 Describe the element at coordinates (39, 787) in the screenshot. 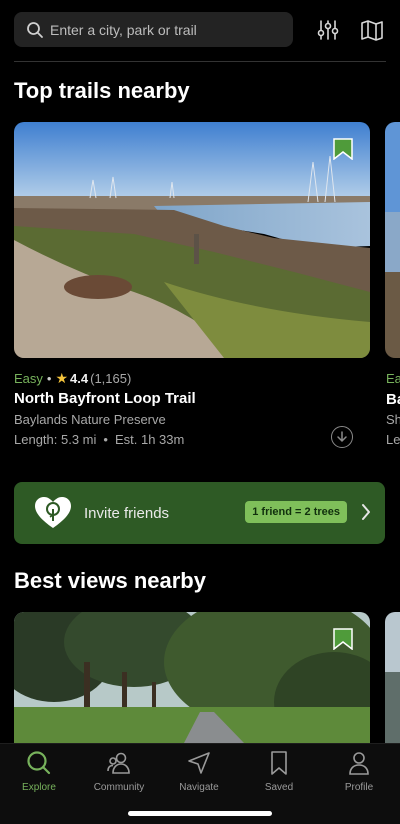

I see `tab-label: Explore` at that location.